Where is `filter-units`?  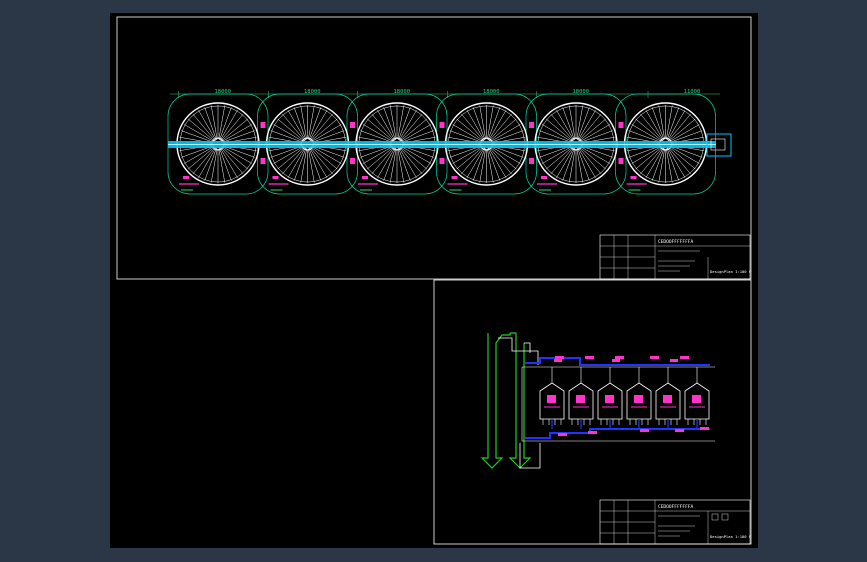 filter-units is located at coordinates (624, 396).